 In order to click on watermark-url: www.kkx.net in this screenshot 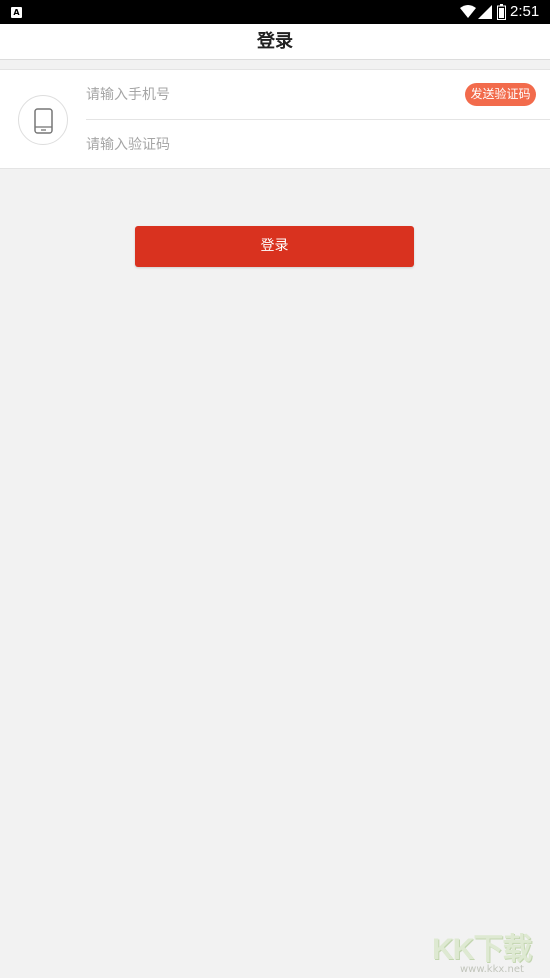, I will do `click(492, 969)`.